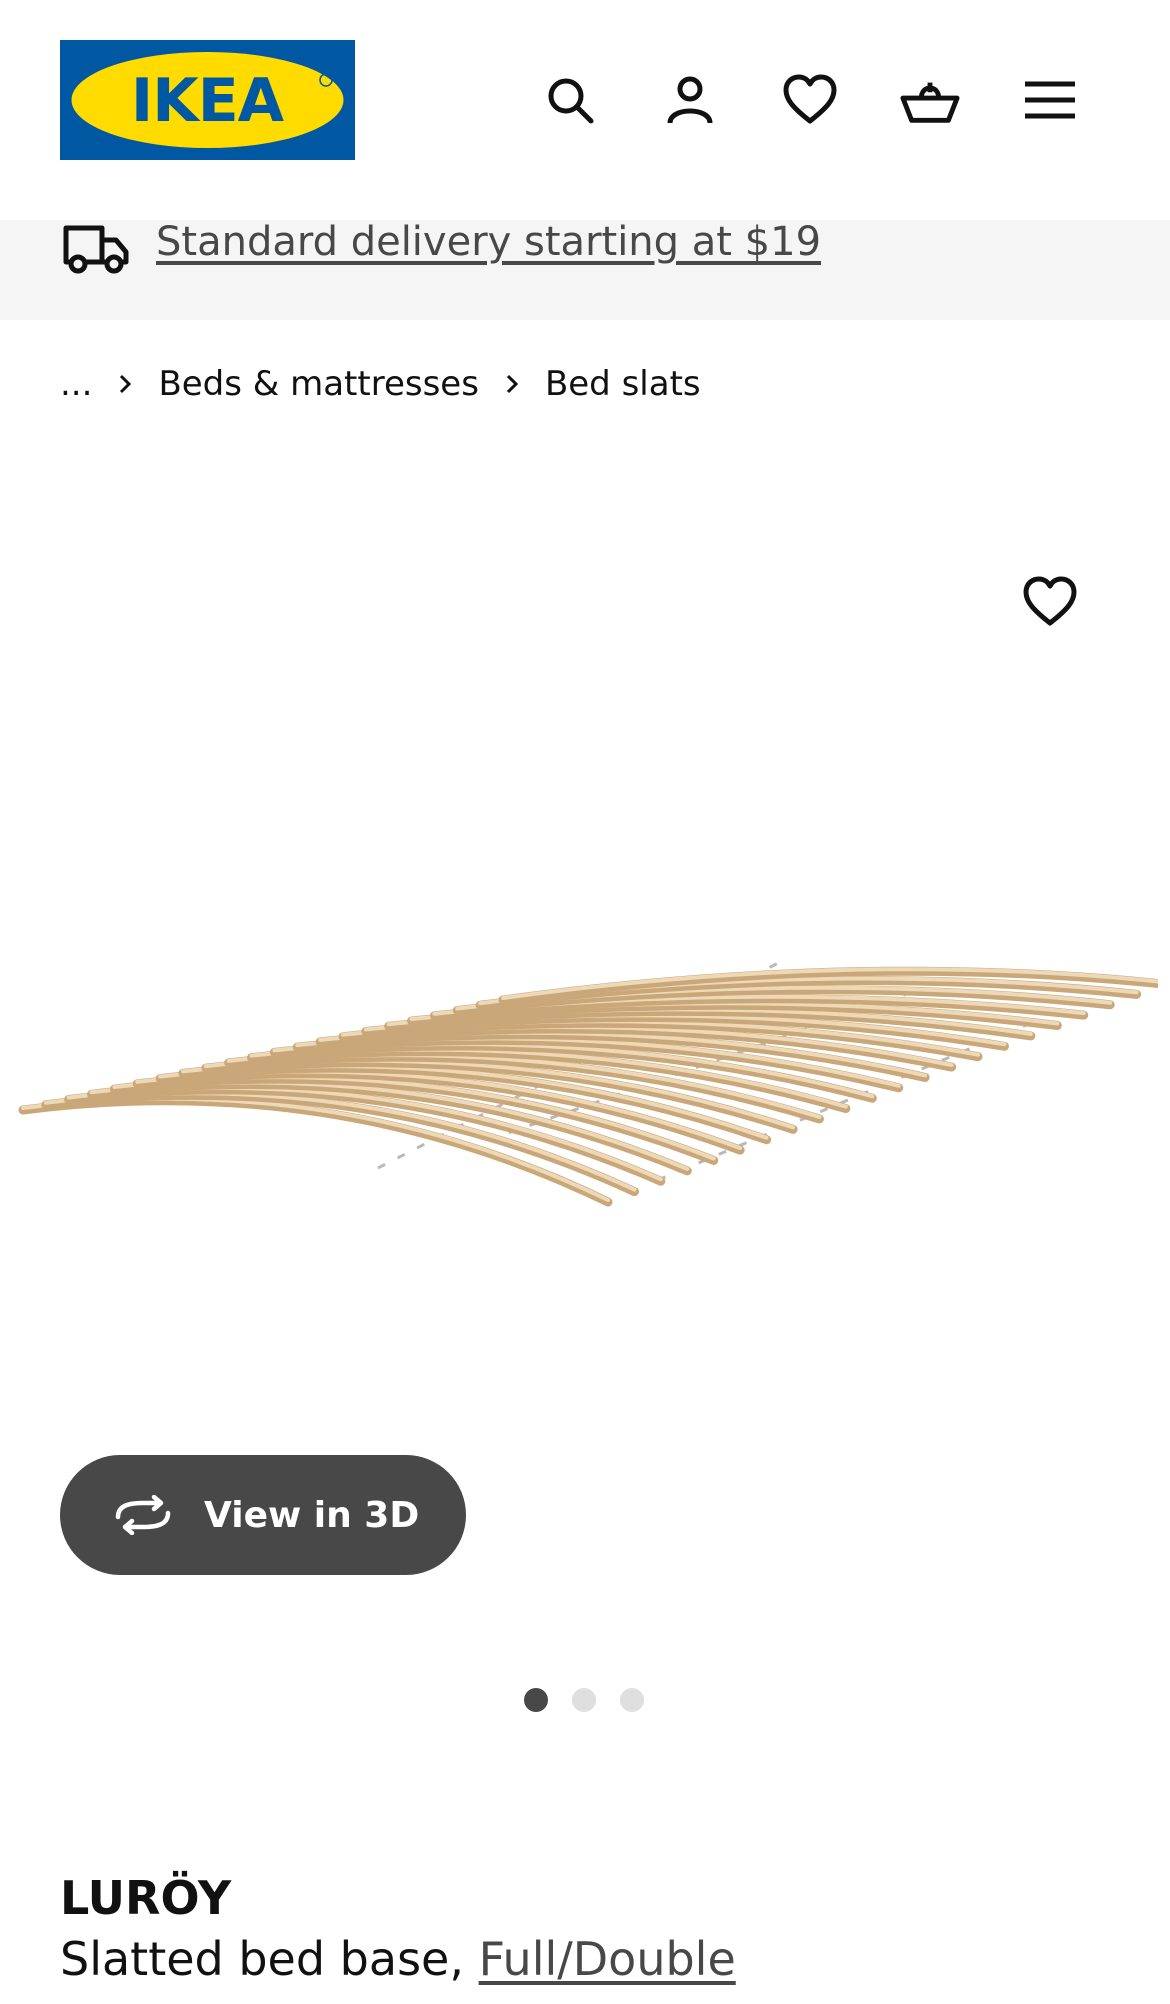 Image resolution: width=1170 pixels, height=2004 pixels. What do you see at coordinates (1050, 100) in the screenshot?
I see `menu-icon` at bounding box center [1050, 100].